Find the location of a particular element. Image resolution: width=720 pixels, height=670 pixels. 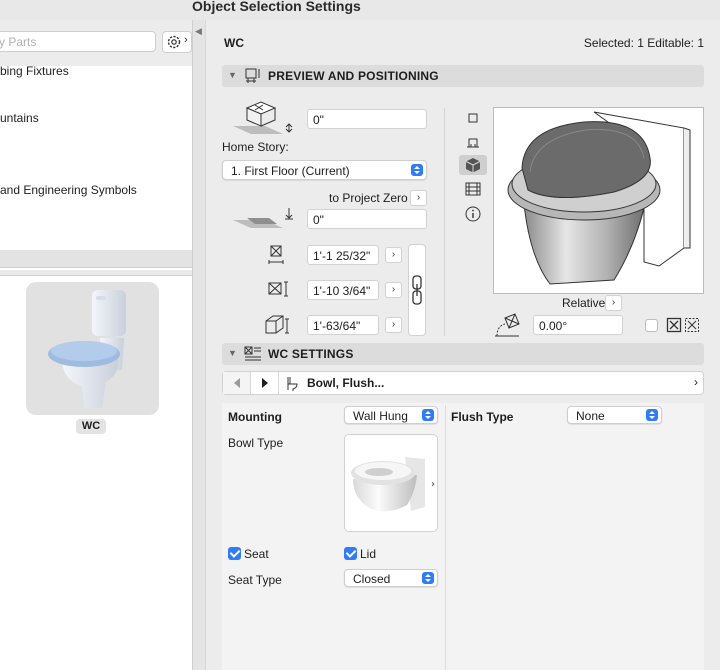

elevation-input: 0" is located at coordinates (367, 119).